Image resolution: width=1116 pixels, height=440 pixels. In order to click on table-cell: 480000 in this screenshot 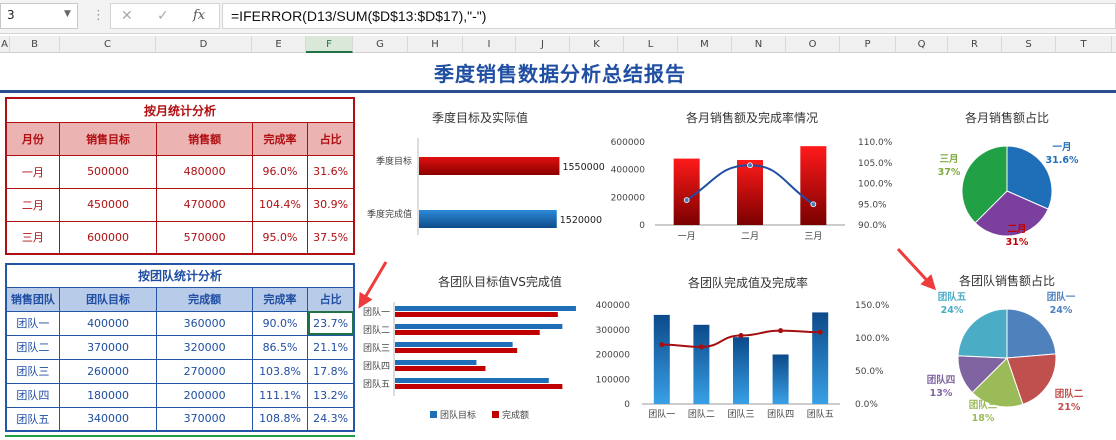, I will do `click(204, 171)`.